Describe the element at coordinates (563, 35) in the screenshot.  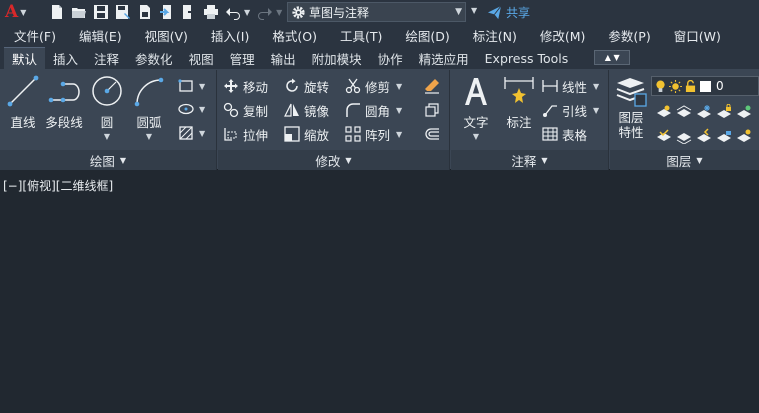
I see `menu-modify: 修改(M)` at that location.